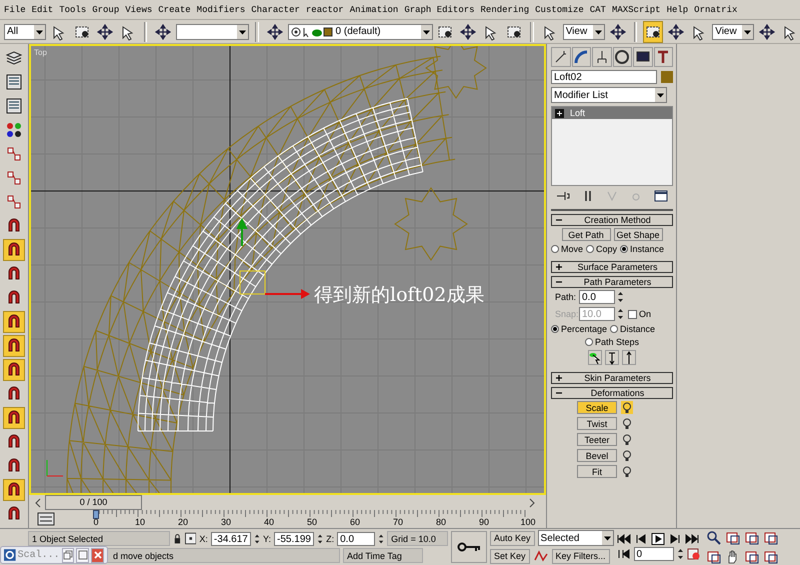 The width and height of the screenshot is (800, 565). What do you see at coordinates (374, 9) in the screenshot?
I see `menu-item: Animation` at bounding box center [374, 9].